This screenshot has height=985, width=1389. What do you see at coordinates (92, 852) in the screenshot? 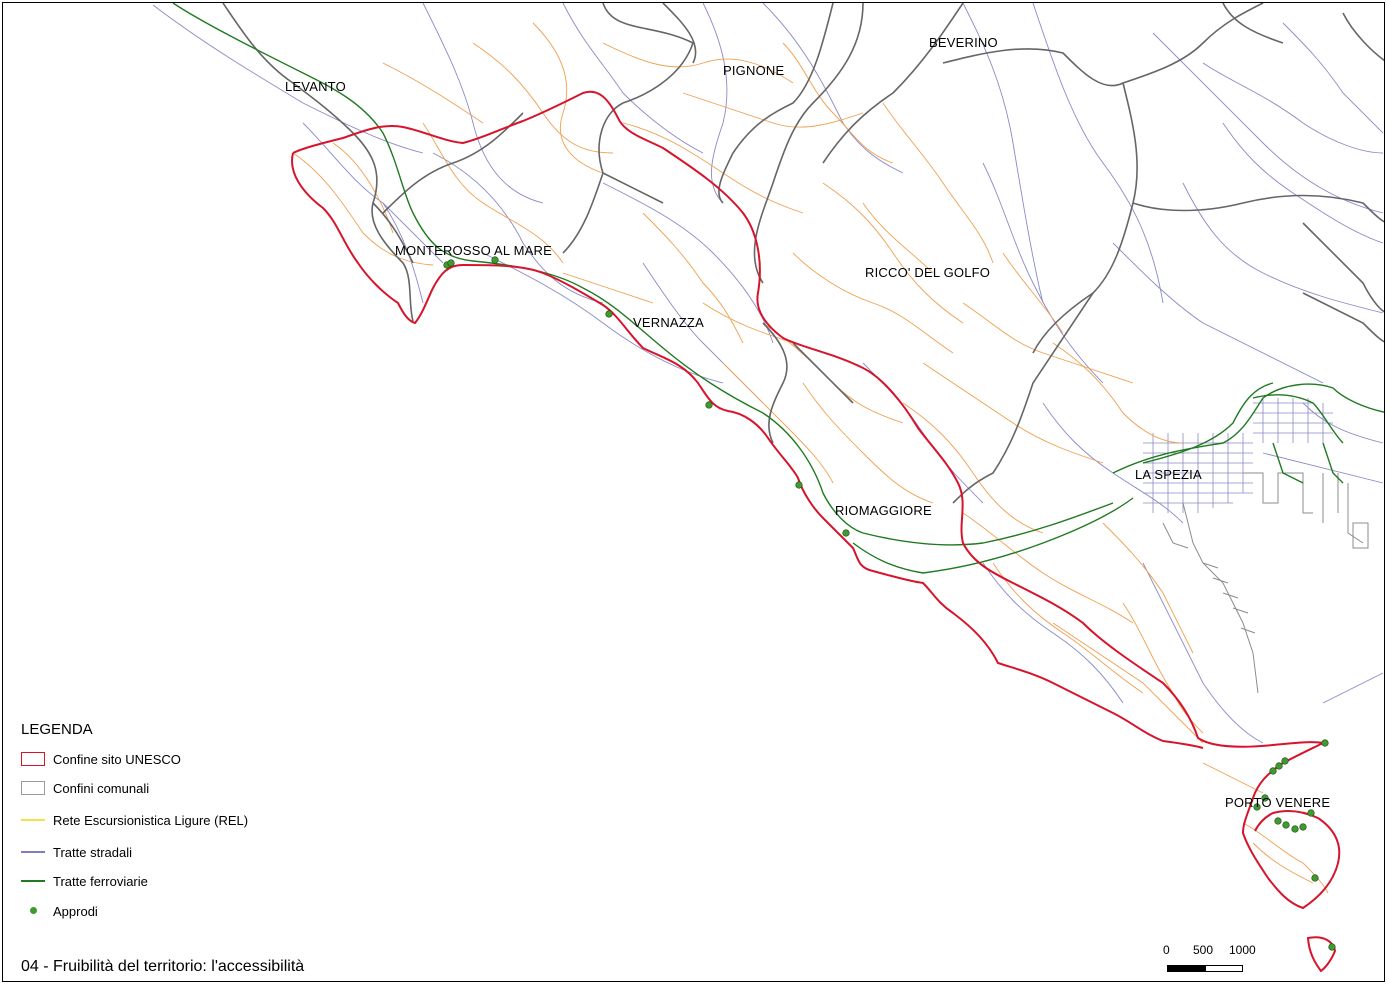
I see `legend-label: Tratte stradali` at bounding box center [92, 852].